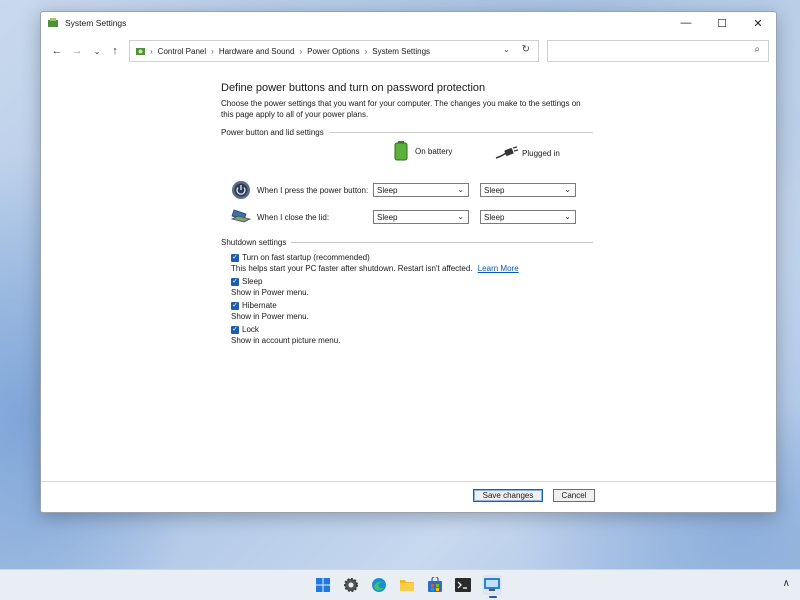  I want to click on recent-locations-chevron-icon: ⌄, so click(97, 51).